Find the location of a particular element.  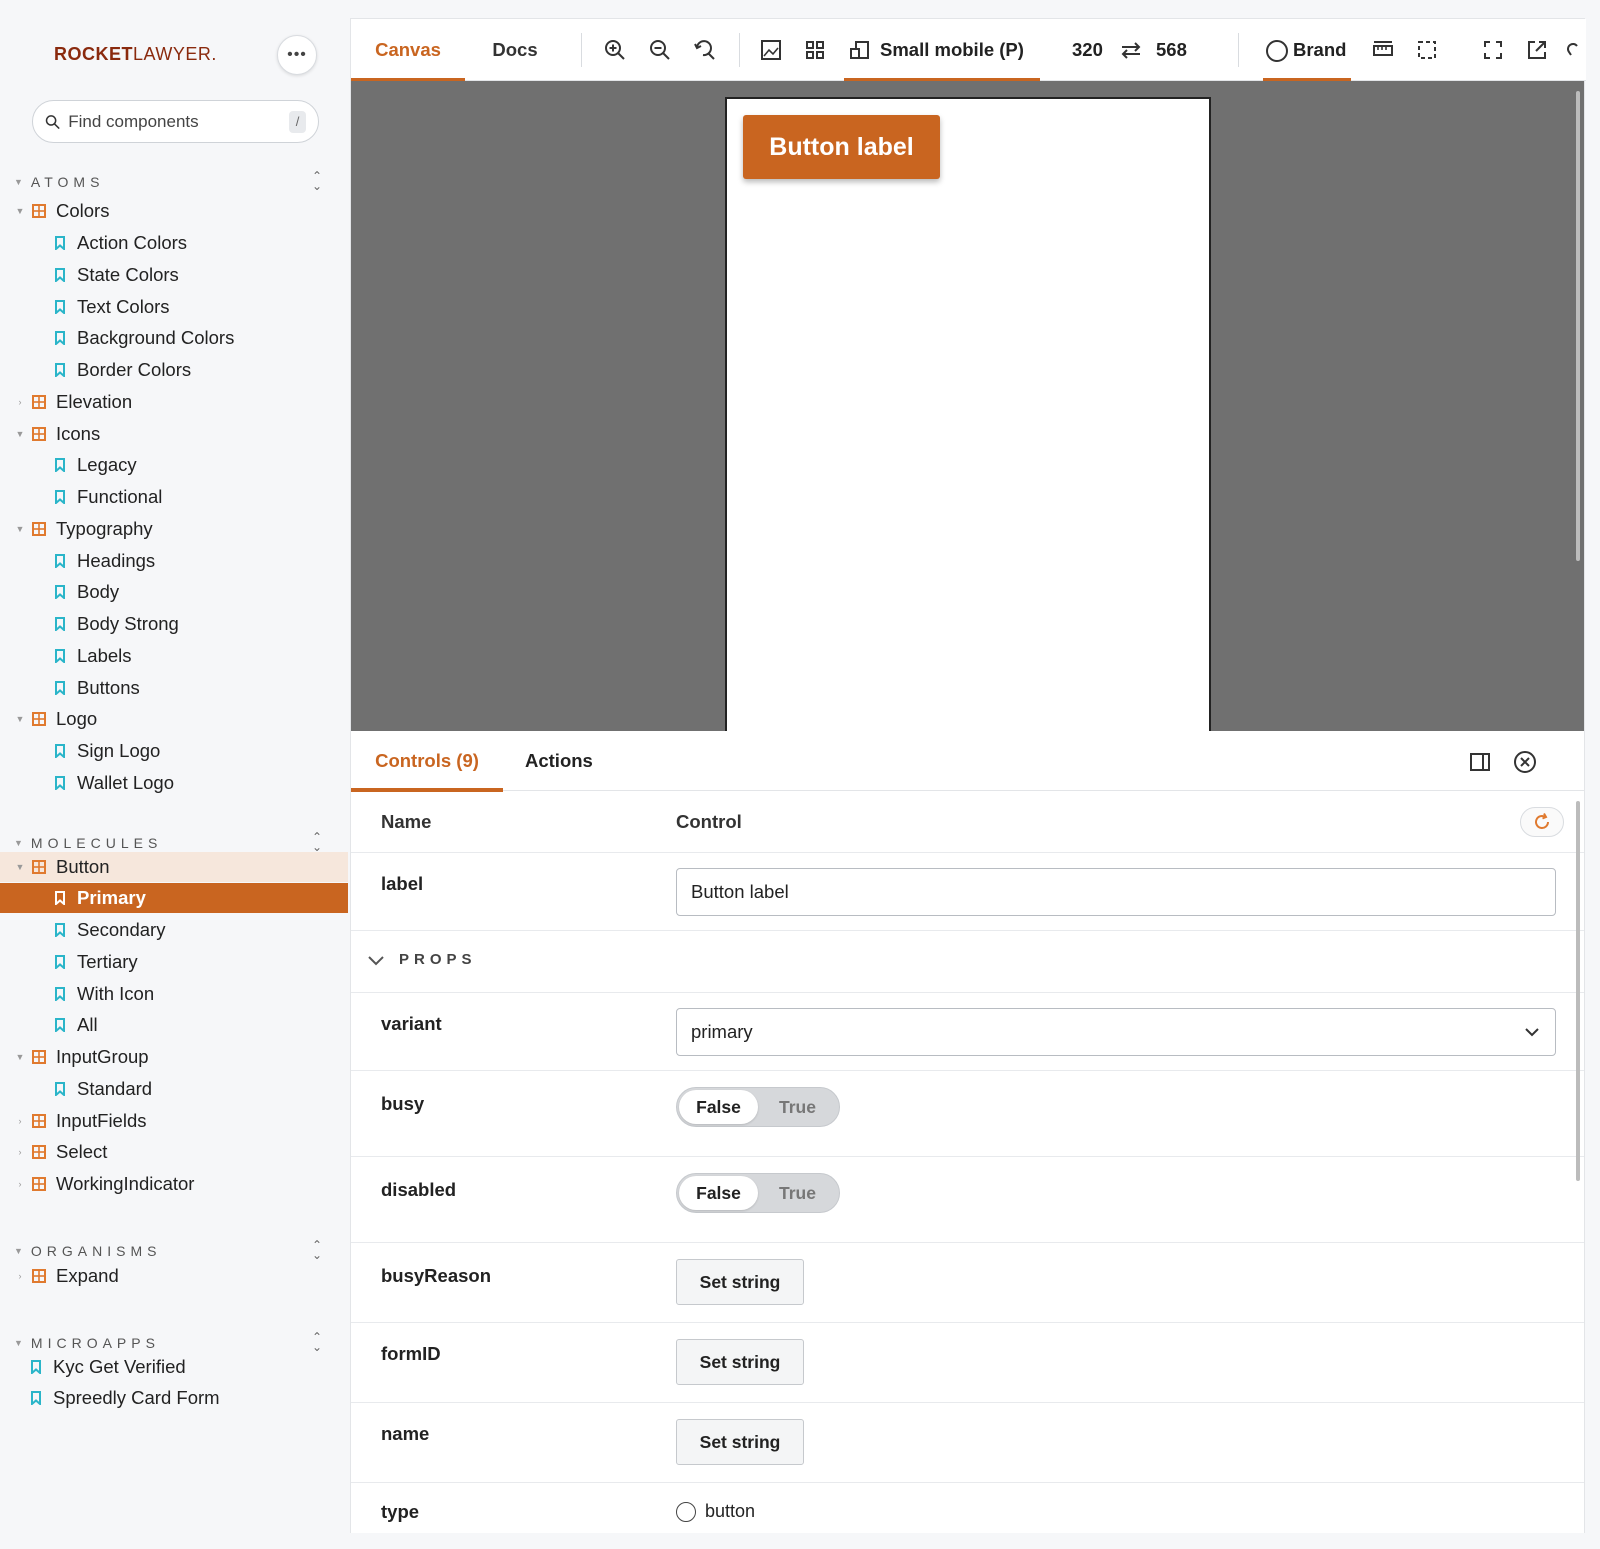

sidebar-item-border-colors: Border Colors is located at coordinates (174, 370).